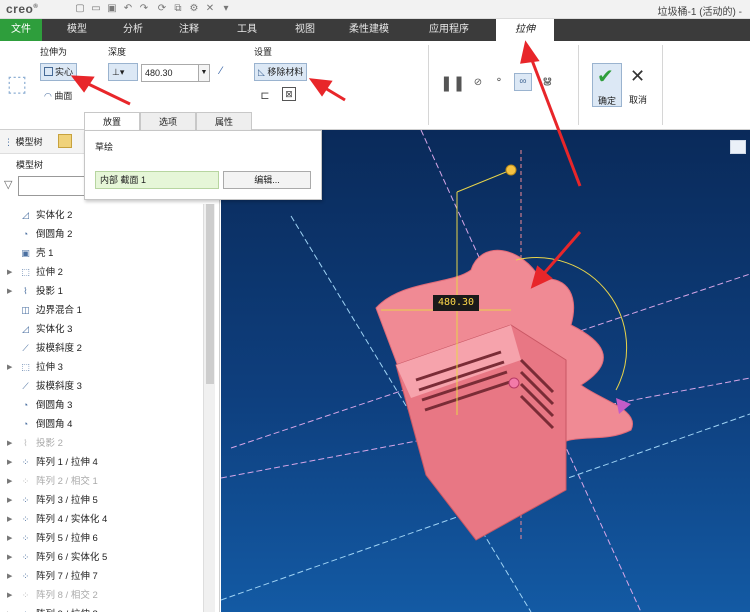 Image resolution: width=750 pixels, height=612 pixels. Describe the element at coordinates (100, 405) in the screenshot. I see `tree-item: ◔ 倒圆角 3` at that location.